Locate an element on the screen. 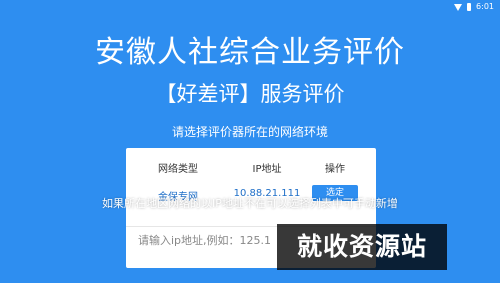  watermark-overlay: 就收资源站 is located at coordinates (362, 247).